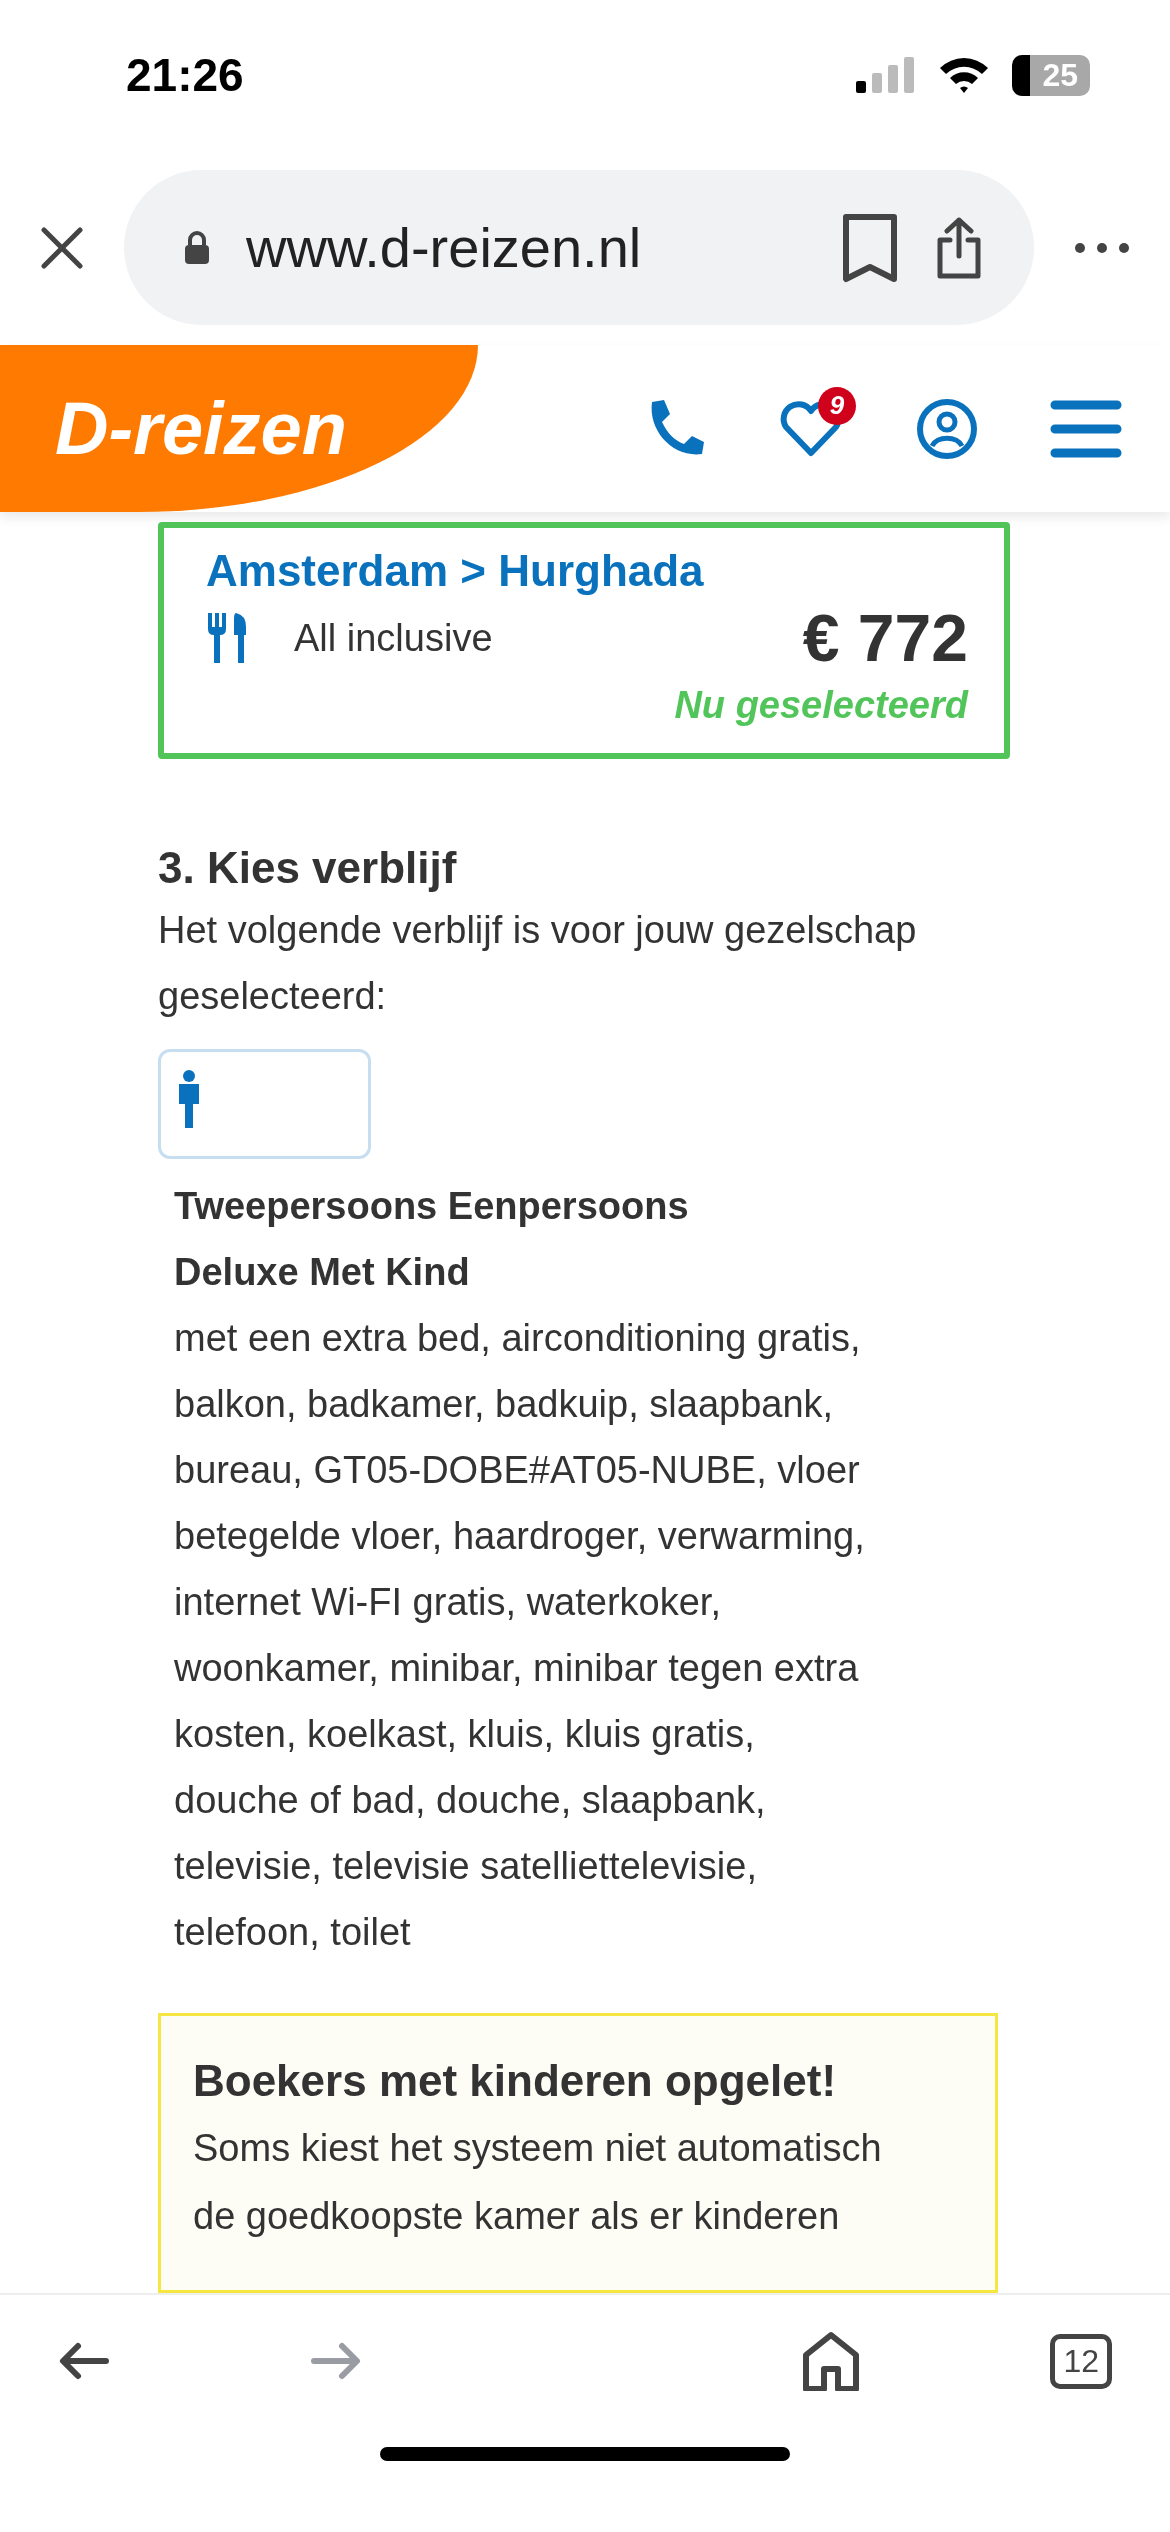  What do you see at coordinates (307, 868) in the screenshot?
I see `section-heading: 3. Kies verblijf` at bounding box center [307, 868].